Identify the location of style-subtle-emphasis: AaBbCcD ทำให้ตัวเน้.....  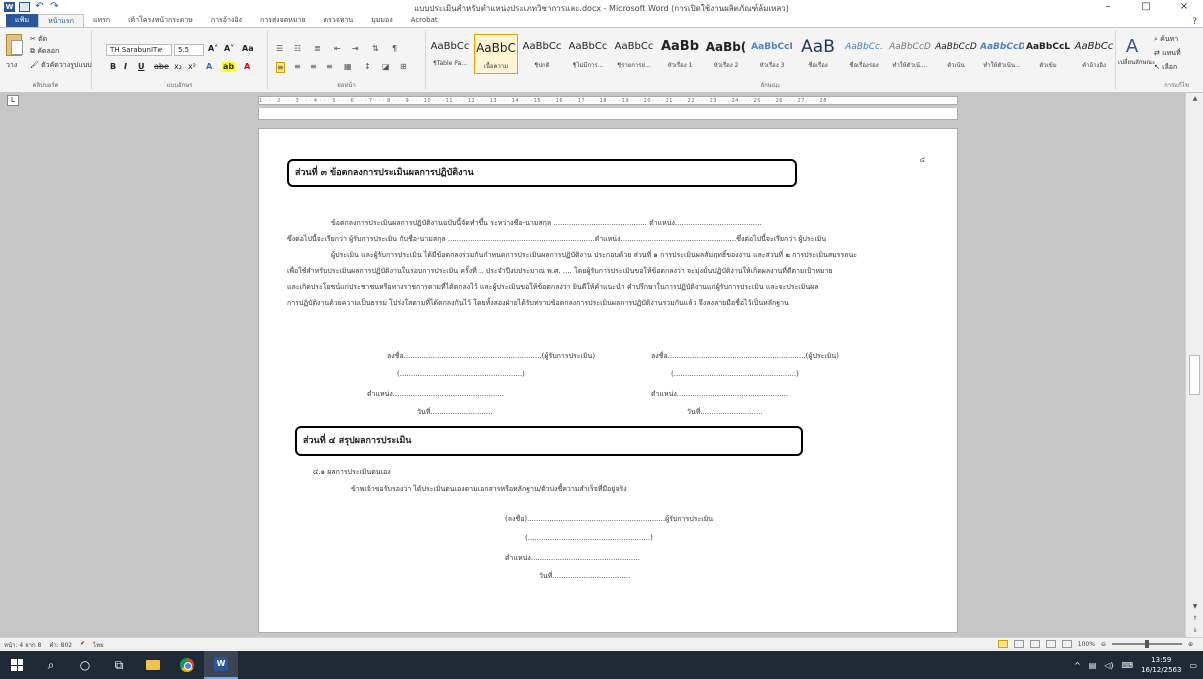
(910, 54).